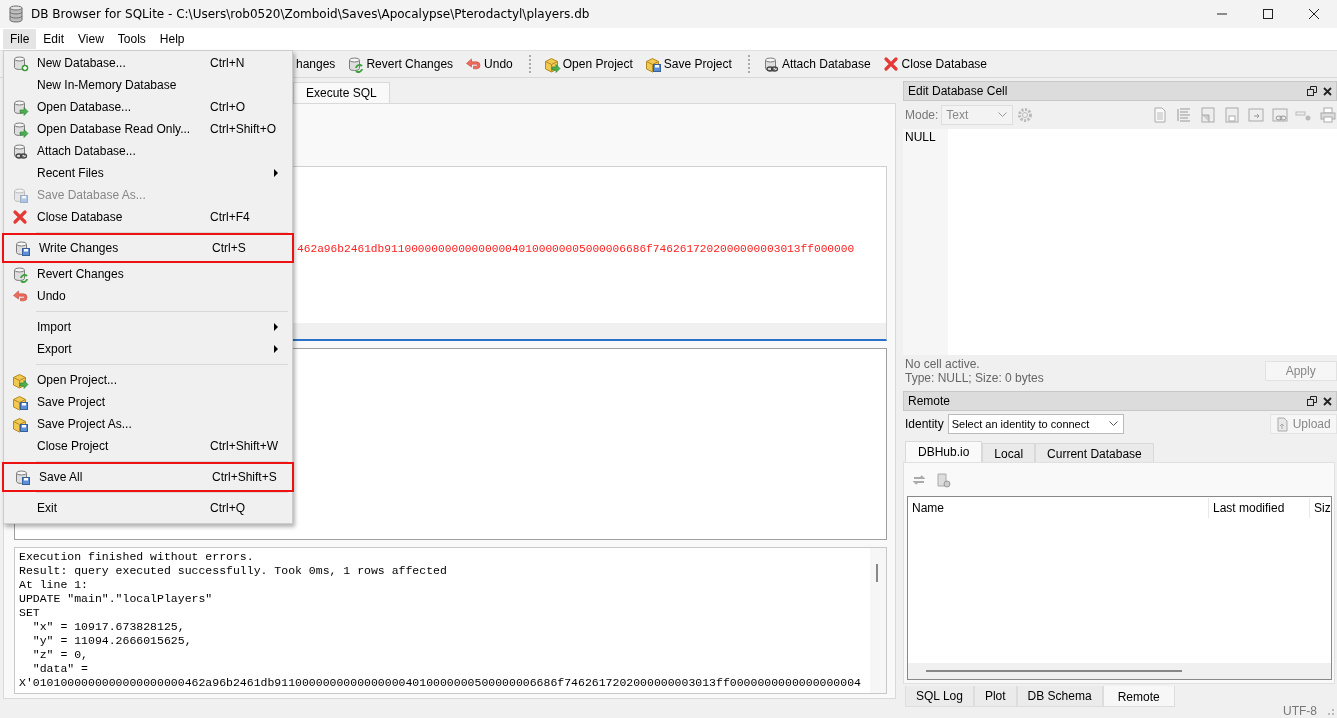  What do you see at coordinates (1094, 452) in the screenshot?
I see `tab: Current Database` at bounding box center [1094, 452].